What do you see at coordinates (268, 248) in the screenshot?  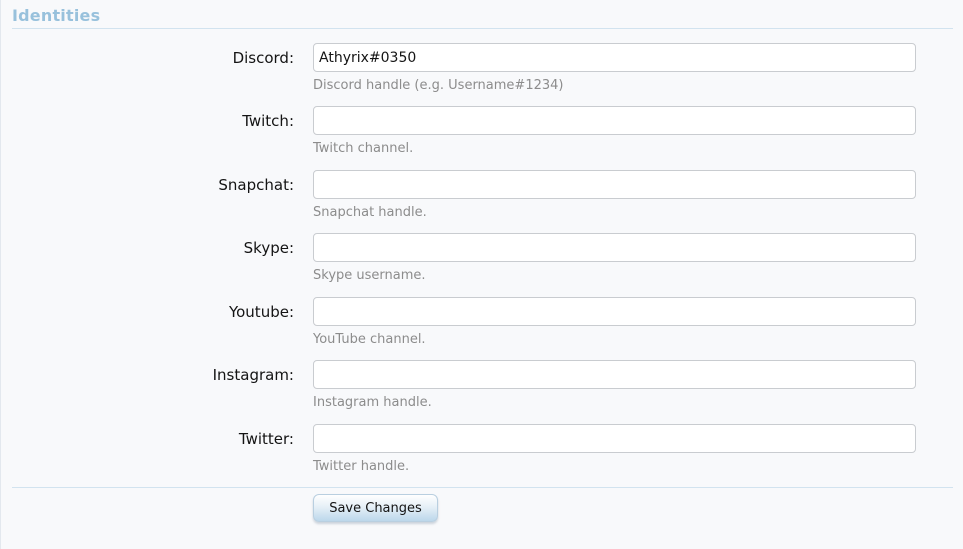 I see `skype-label: Skype:` at bounding box center [268, 248].